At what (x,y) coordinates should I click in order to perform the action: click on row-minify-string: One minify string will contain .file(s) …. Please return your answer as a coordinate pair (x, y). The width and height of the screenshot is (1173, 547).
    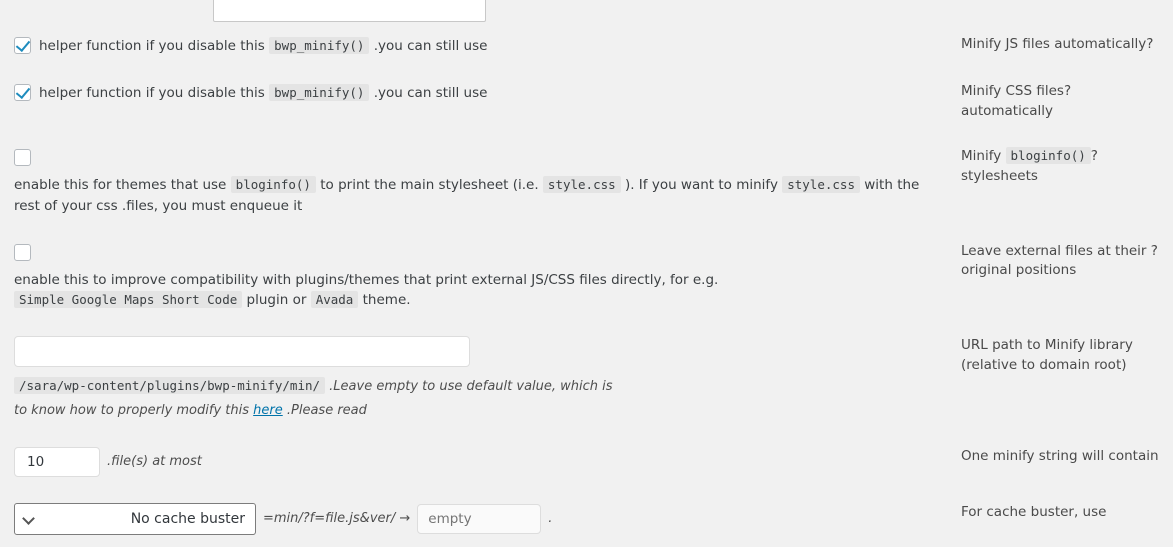
    Looking at the image, I should click on (586, 462).